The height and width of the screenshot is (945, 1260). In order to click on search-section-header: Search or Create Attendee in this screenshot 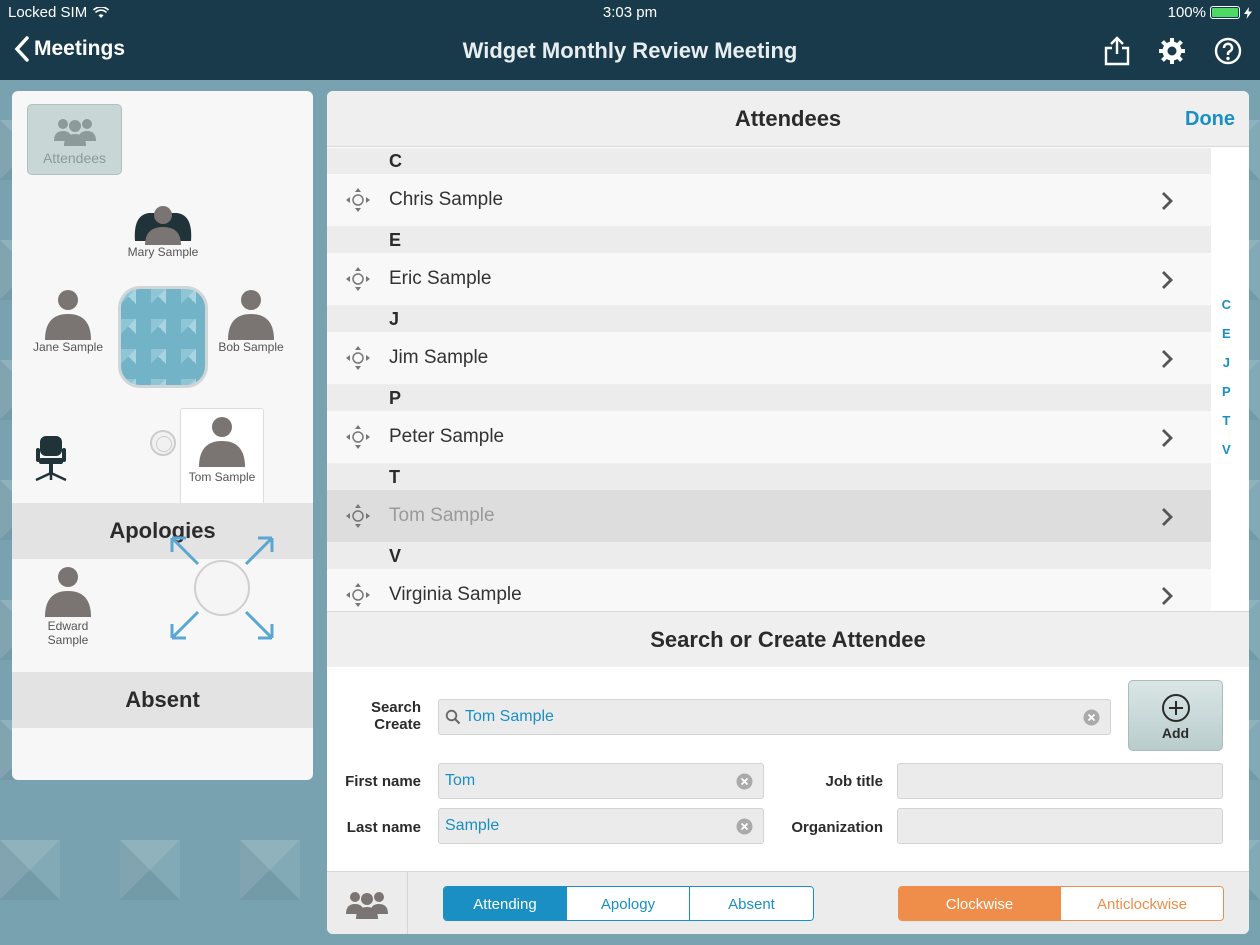, I will do `click(788, 639)`.